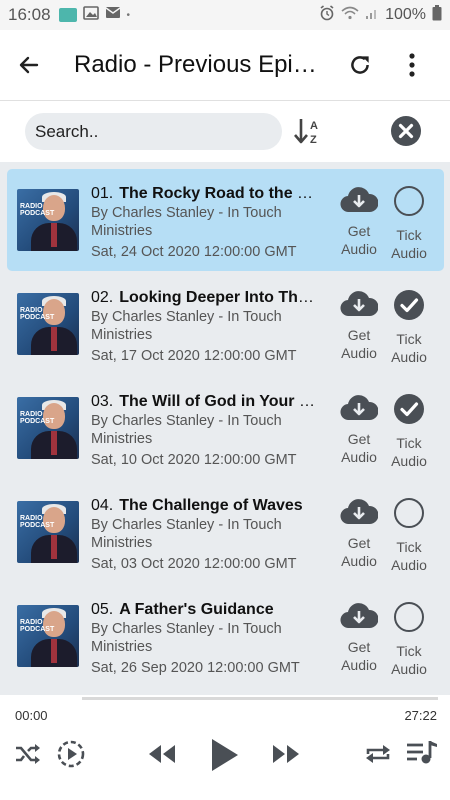 The height and width of the screenshot is (800, 450). I want to click on episode-date: Sat, 26 Sep 2020 12:00:00 GMT, so click(195, 668).